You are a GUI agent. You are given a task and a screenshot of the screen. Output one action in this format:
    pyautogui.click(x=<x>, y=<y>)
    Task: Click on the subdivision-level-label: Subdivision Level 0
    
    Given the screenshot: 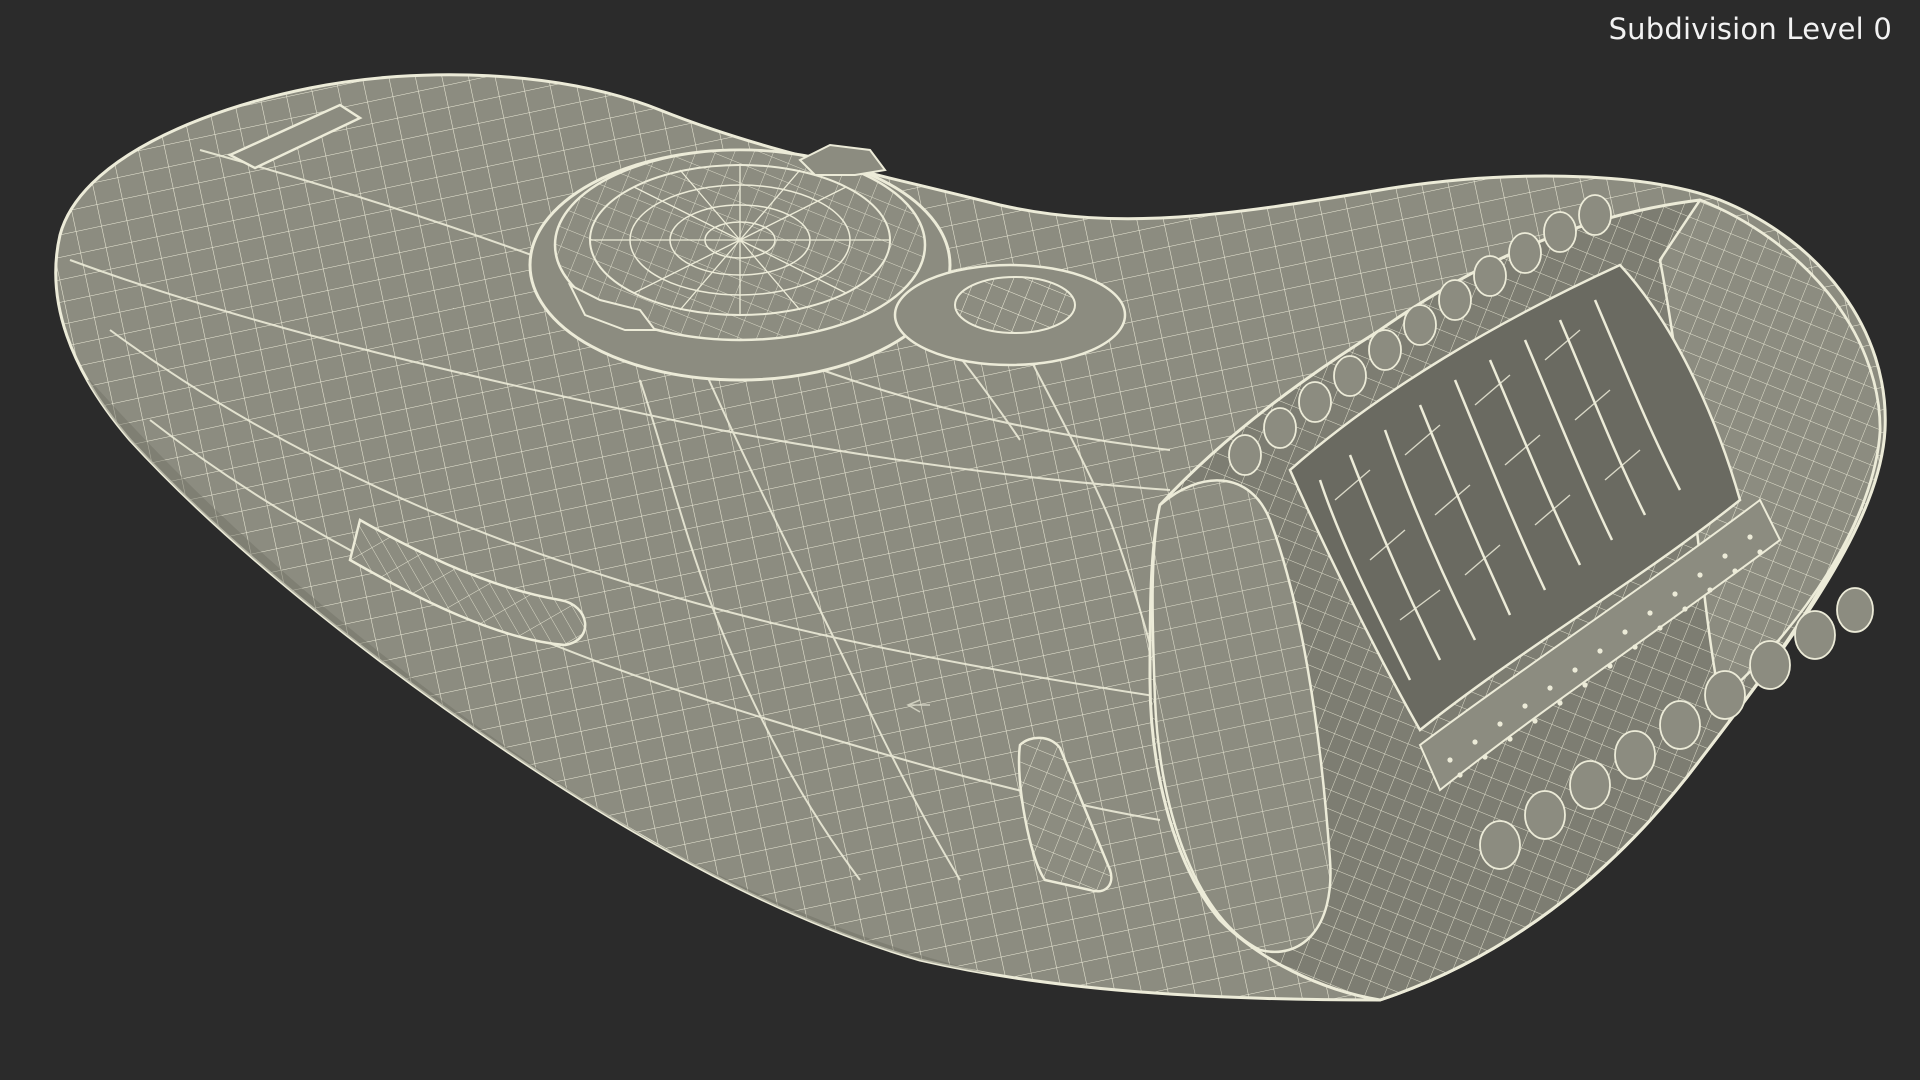 What is the action you would take?
    pyautogui.click(x=1750, y=29)
    